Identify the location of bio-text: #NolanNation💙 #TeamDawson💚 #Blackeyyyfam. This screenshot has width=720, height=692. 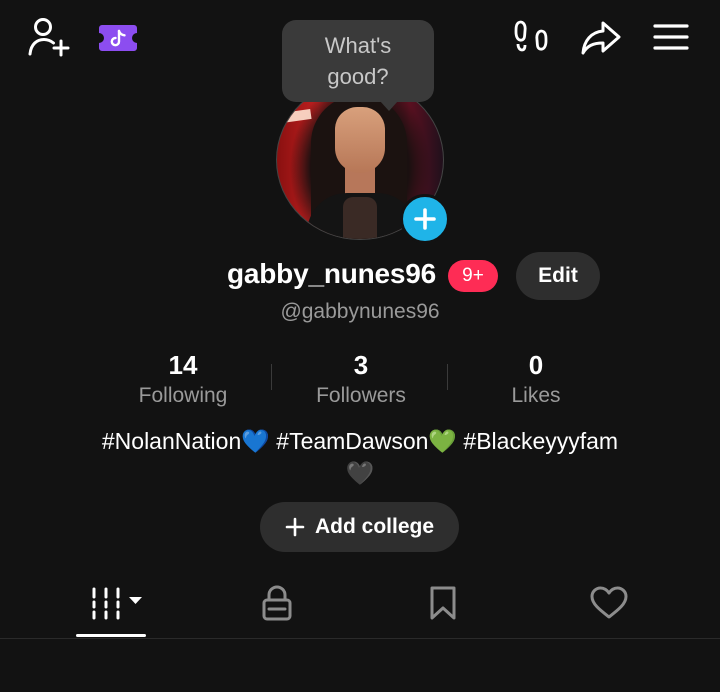
(360, 441).